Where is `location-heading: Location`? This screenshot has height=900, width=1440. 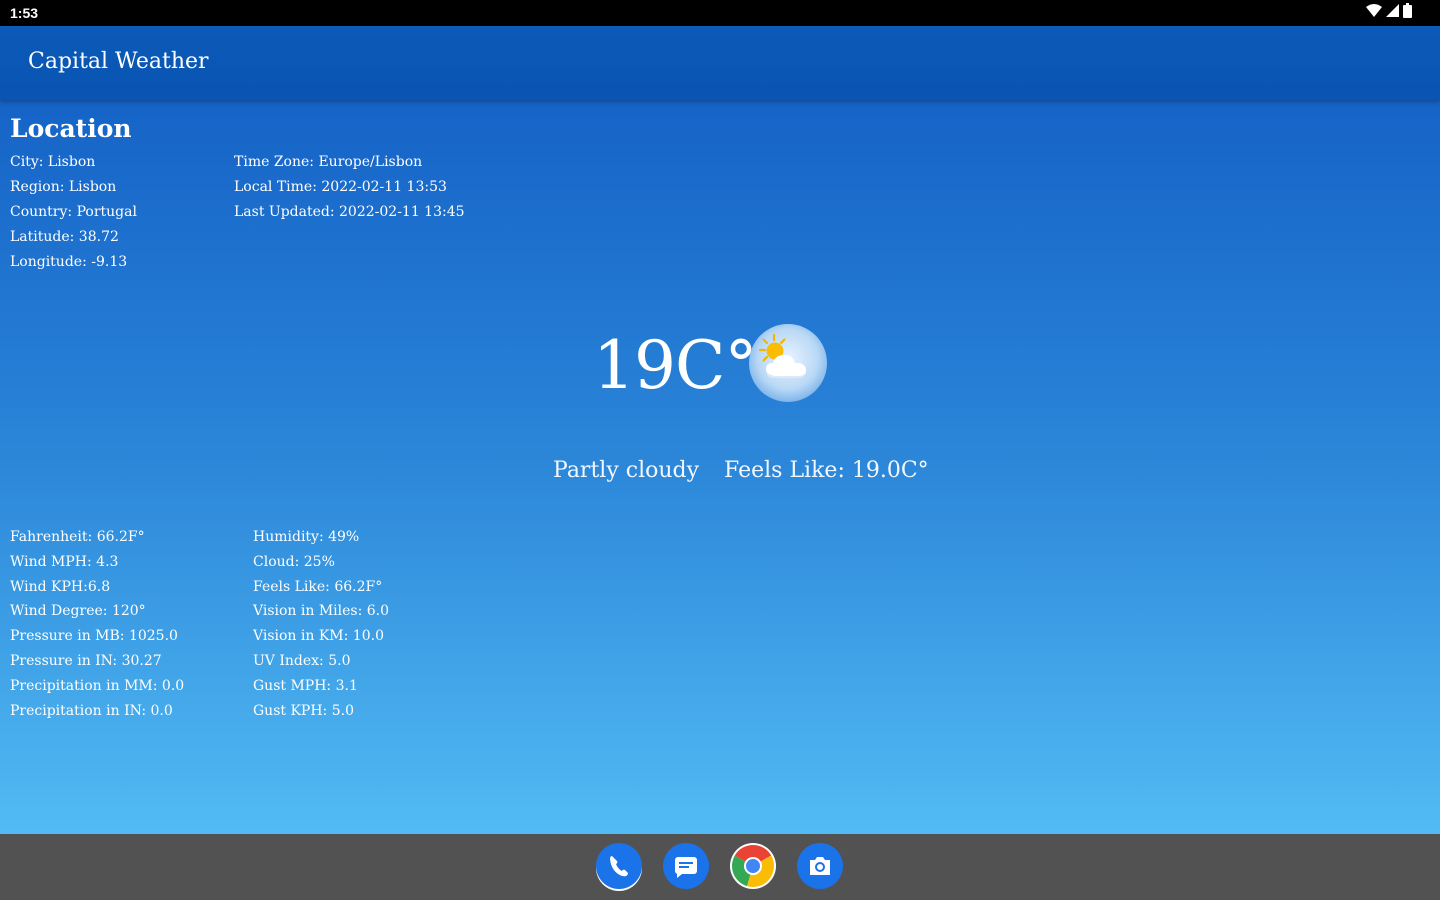 location-heading: Location is located at coordinates (71, 128).